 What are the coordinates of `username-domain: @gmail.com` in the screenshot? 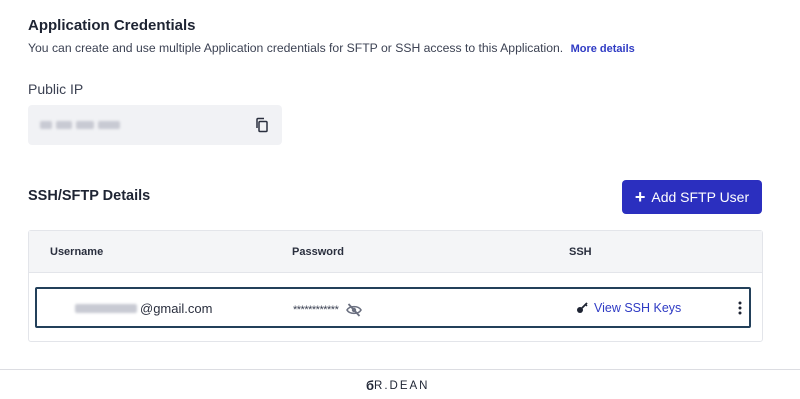 It's located at (176, 308).